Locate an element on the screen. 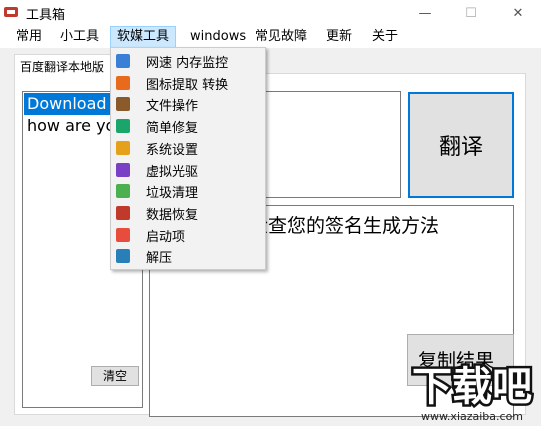 The image size is (541, 426). dropdown-item-label: 数据恢复 is located at coordinates (172, 213).